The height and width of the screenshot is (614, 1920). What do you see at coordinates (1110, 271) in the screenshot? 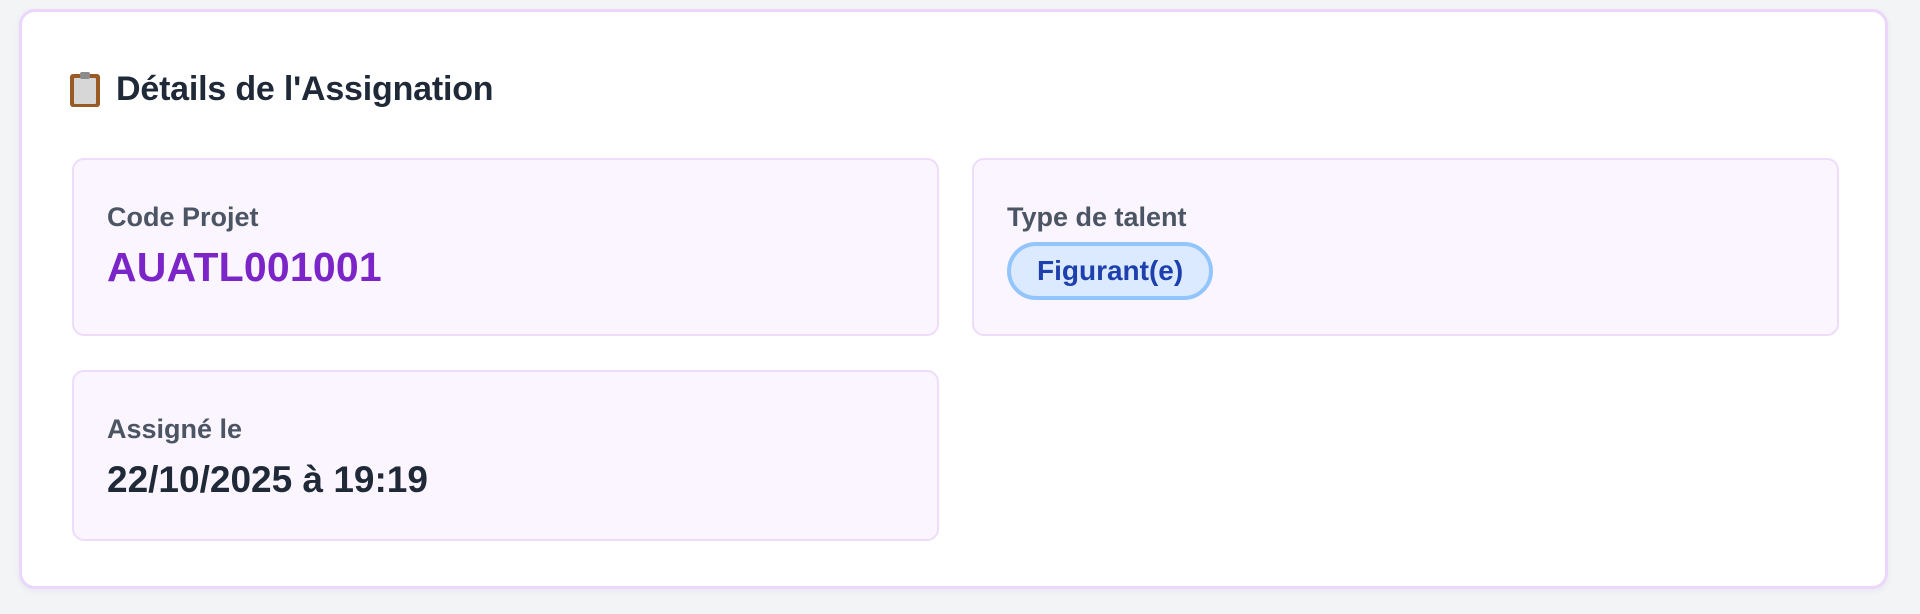
I see `talent-type-badge: Figurant(e)` at bounding box center [1110, 271].